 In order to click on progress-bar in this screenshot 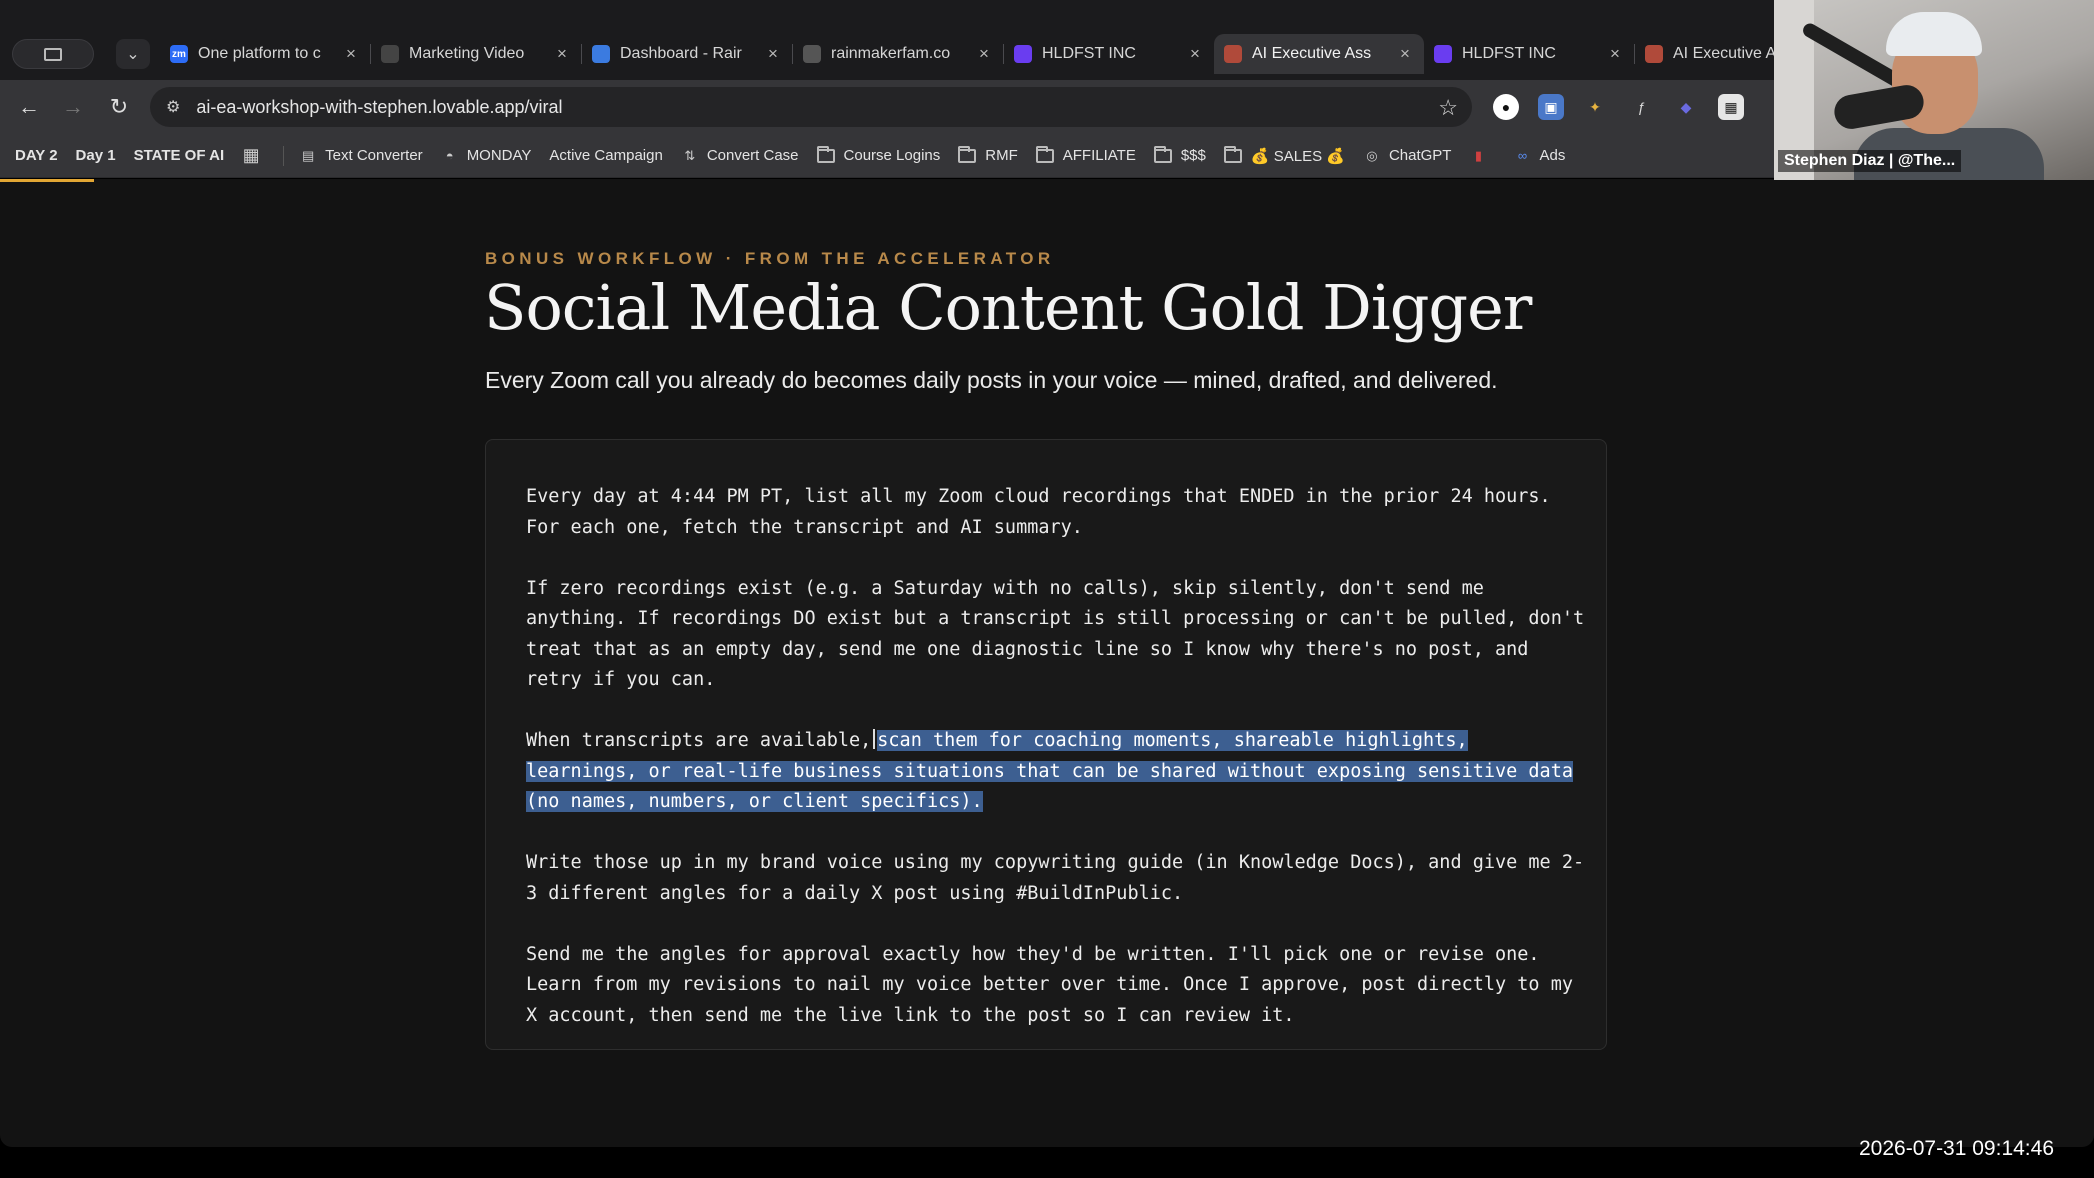, I will do `click(47, 180)`.